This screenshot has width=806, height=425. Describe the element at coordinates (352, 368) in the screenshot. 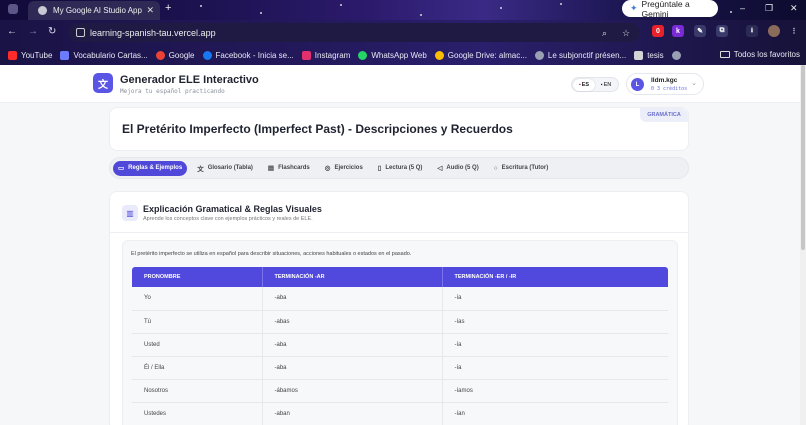

I see `table-cell: -aba` at that location.